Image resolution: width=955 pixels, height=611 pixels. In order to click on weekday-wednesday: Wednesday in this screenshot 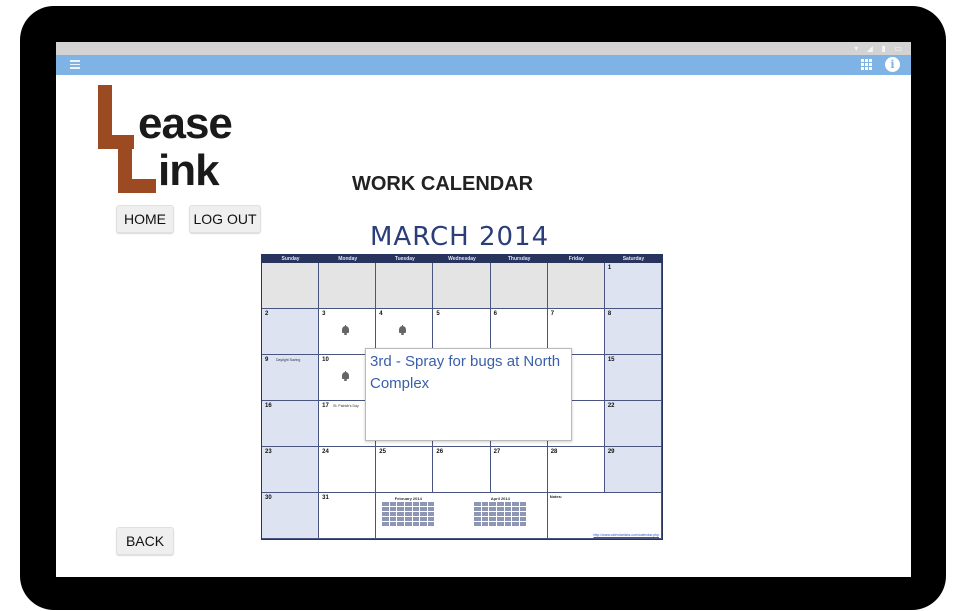, I will do `click(462, 259)`.